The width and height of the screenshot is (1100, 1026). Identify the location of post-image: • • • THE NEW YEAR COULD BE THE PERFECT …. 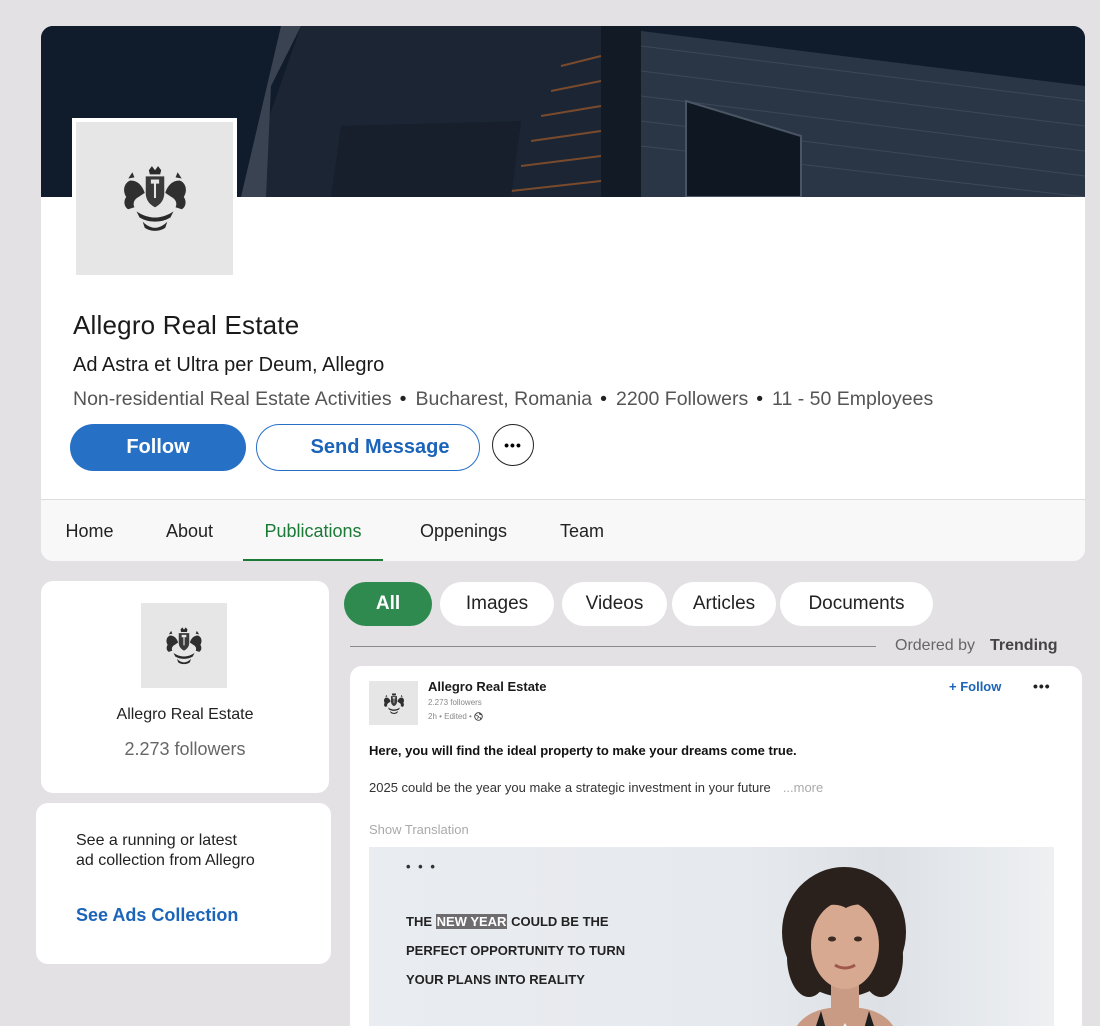
(711, 936).